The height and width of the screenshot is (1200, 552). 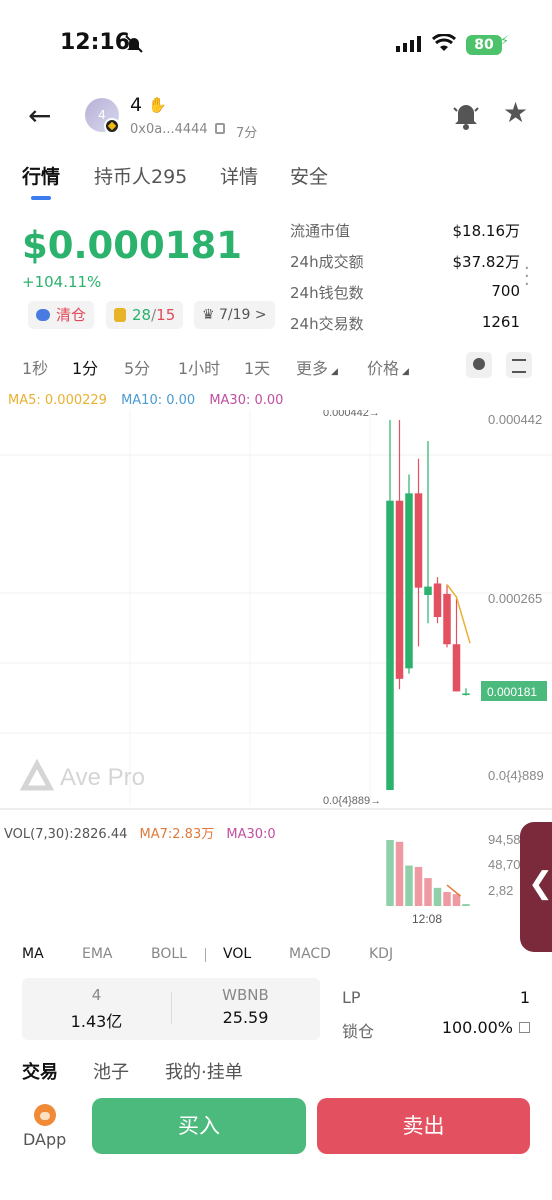 I want to click on tab-pools: 池子, so click(x=111, y=1071).